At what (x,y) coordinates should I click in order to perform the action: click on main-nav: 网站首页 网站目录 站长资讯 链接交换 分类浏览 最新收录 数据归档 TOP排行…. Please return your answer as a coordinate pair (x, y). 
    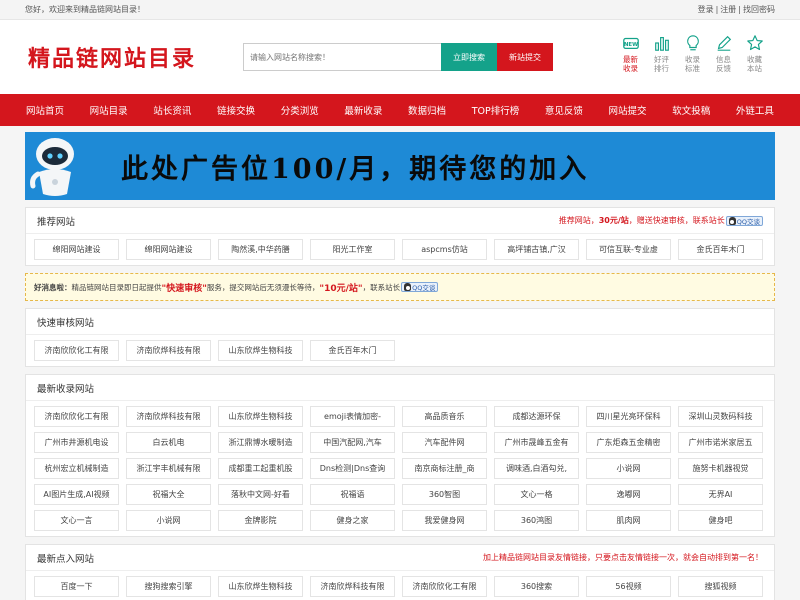
    Looking at the image, I should click on (400, 110).